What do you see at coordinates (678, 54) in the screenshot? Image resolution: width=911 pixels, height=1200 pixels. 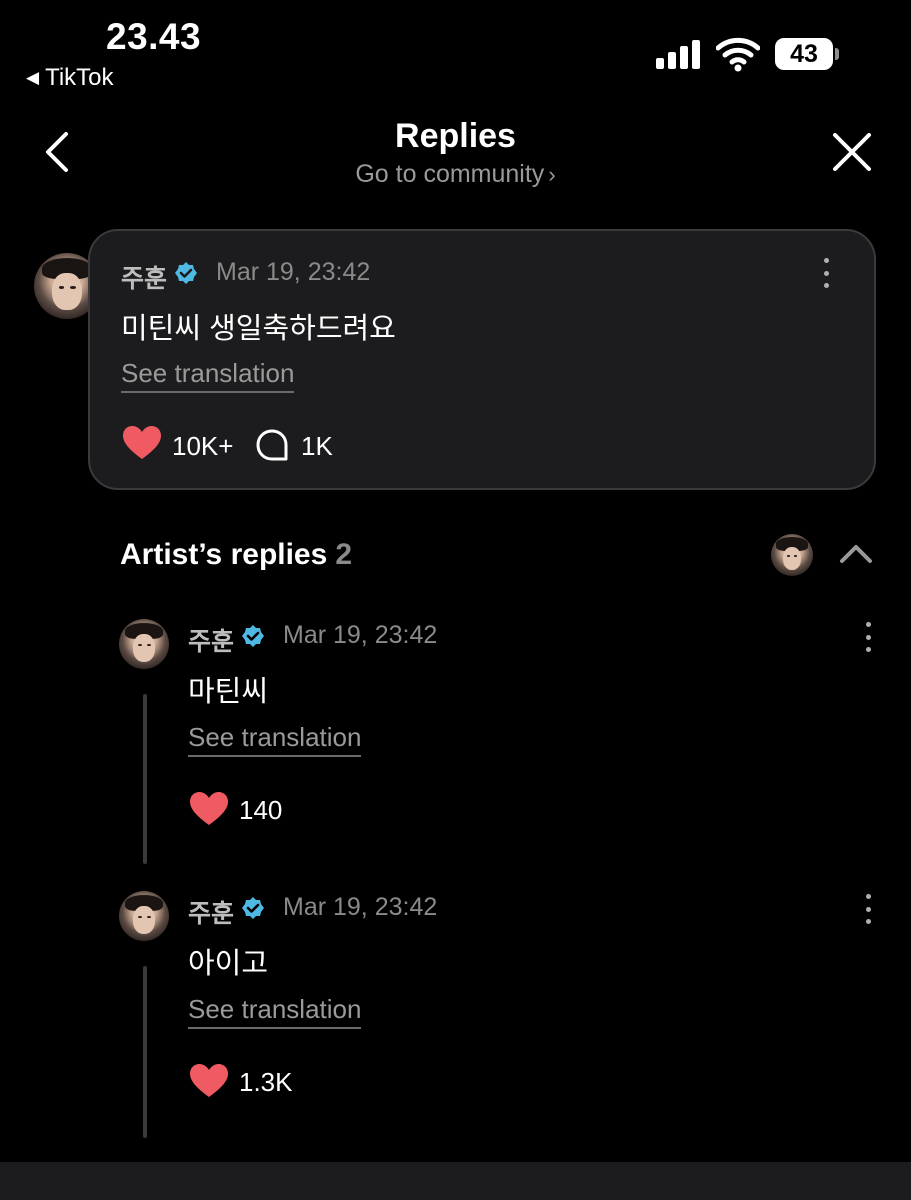 I see `signal-icon` at bounding box center [678, 54].